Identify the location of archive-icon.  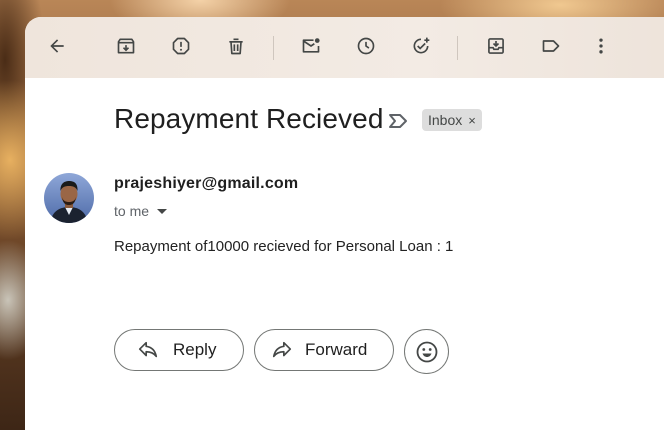
(126, 46).